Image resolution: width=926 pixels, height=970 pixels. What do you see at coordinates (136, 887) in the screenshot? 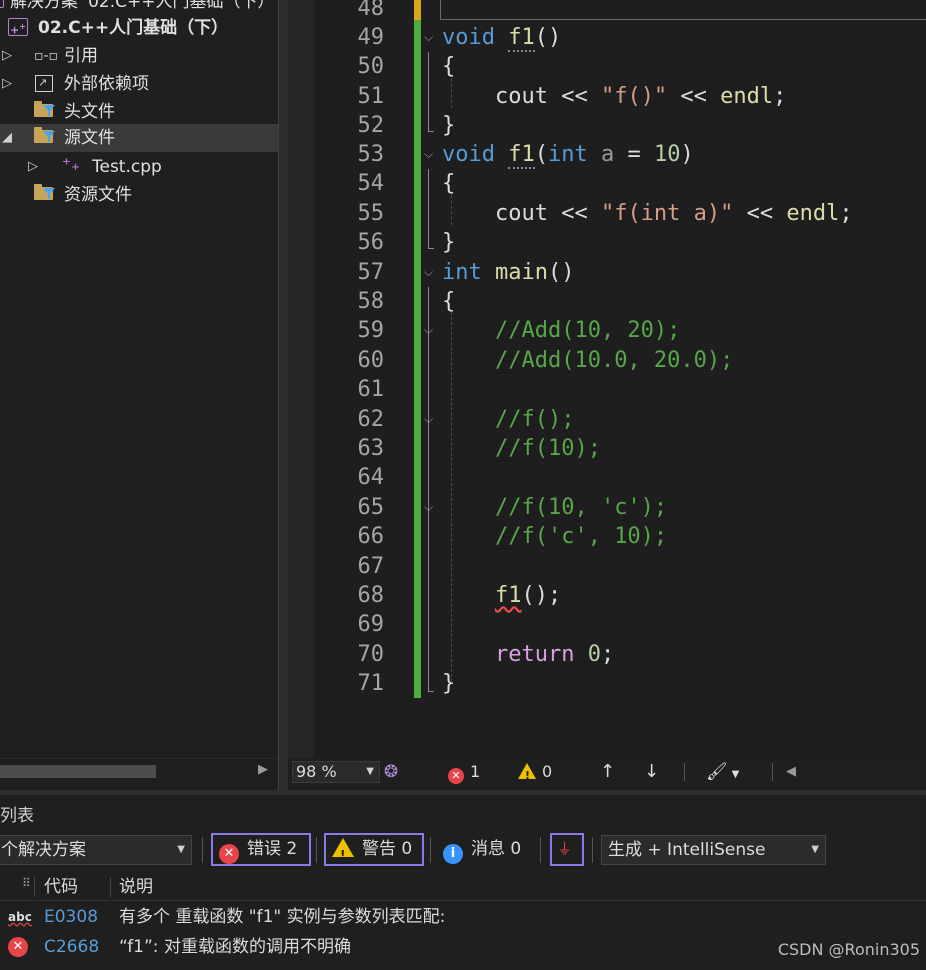
I see `column-header-description: 说明` at bounding box center [136, 887].